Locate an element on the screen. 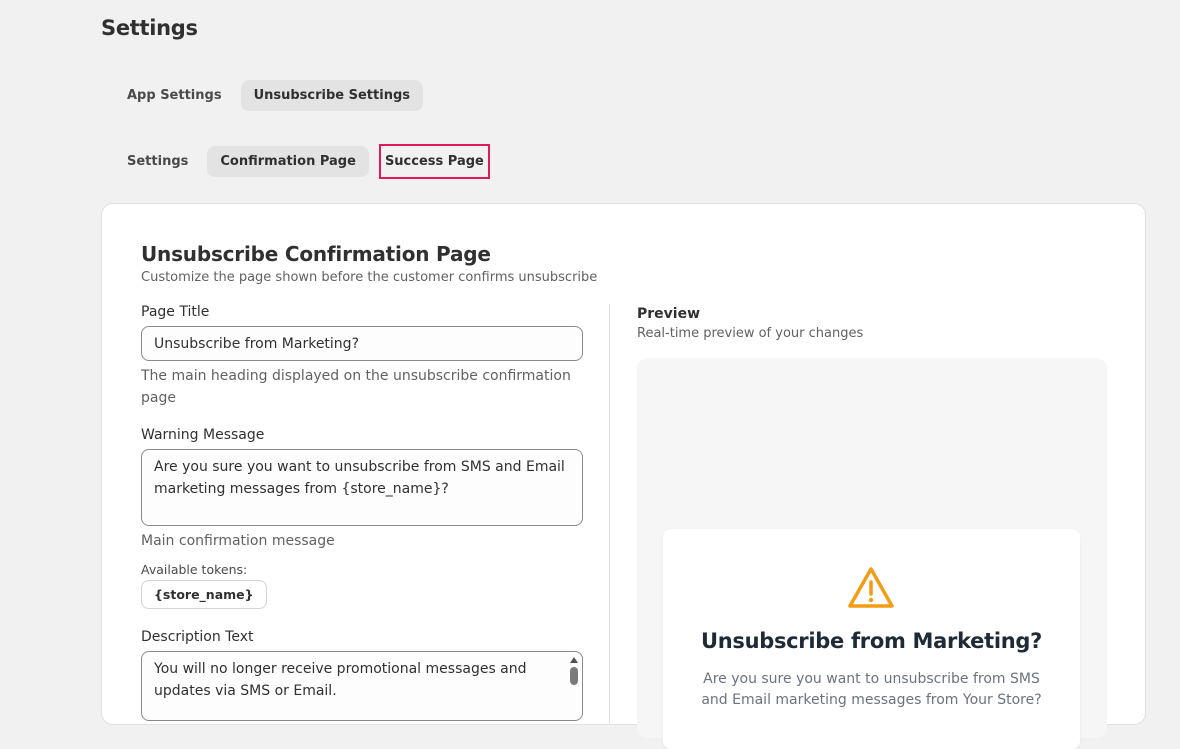 This screenshot has width=1180, height=749. page-title: Settings is located at coordinates (149, 28).